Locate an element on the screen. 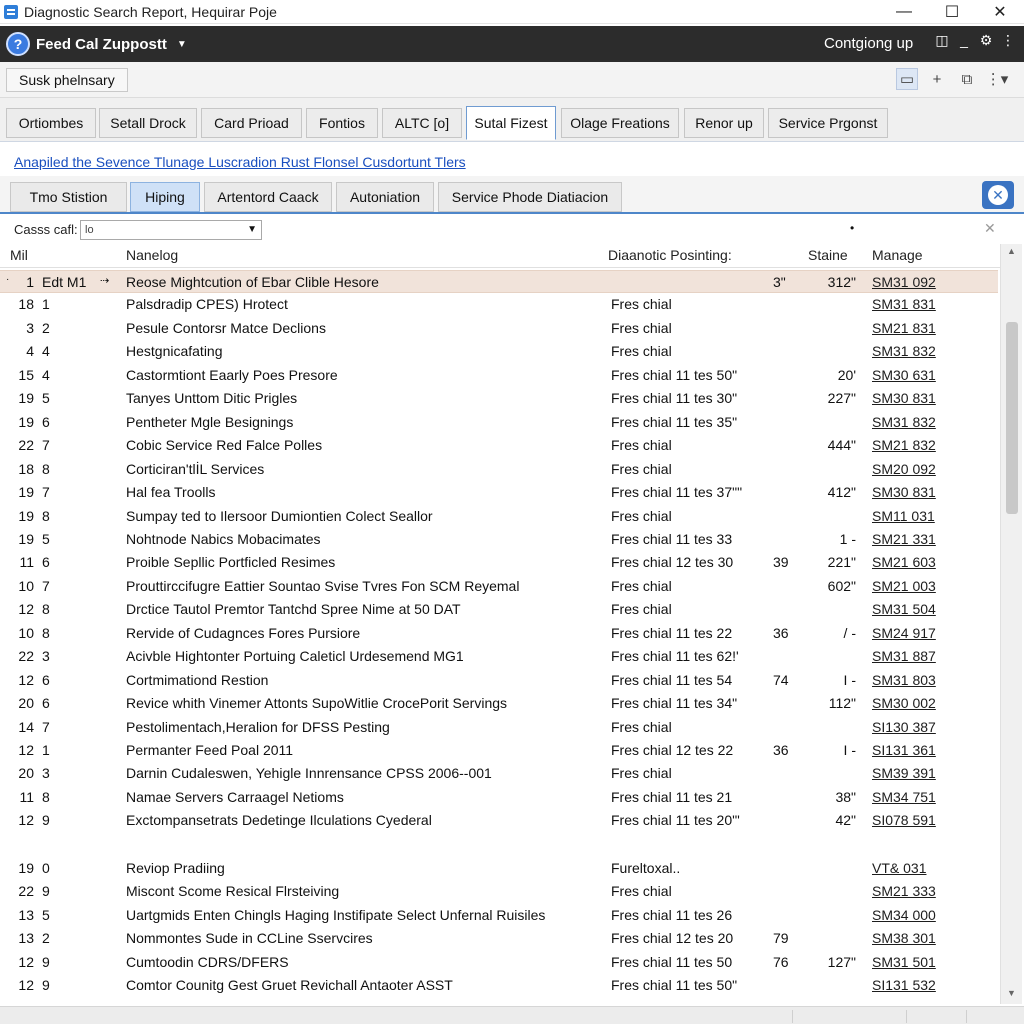 The image size is (1024, 1024). clear-filter-icon: ✕ is located at coordinates (990, 228).